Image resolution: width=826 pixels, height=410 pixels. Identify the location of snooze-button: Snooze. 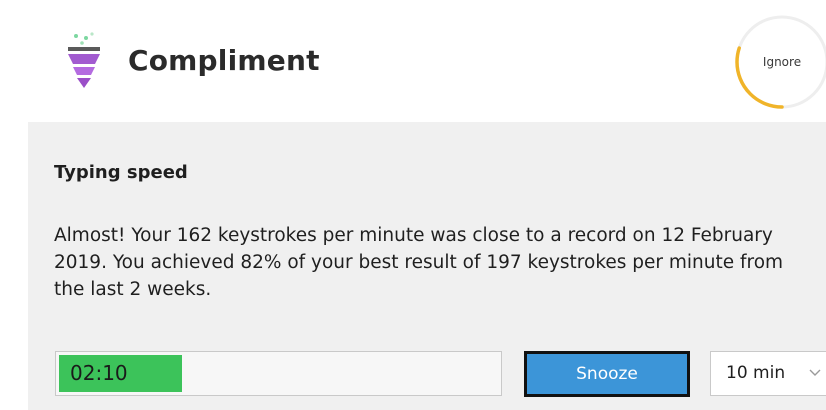
(607, 374).